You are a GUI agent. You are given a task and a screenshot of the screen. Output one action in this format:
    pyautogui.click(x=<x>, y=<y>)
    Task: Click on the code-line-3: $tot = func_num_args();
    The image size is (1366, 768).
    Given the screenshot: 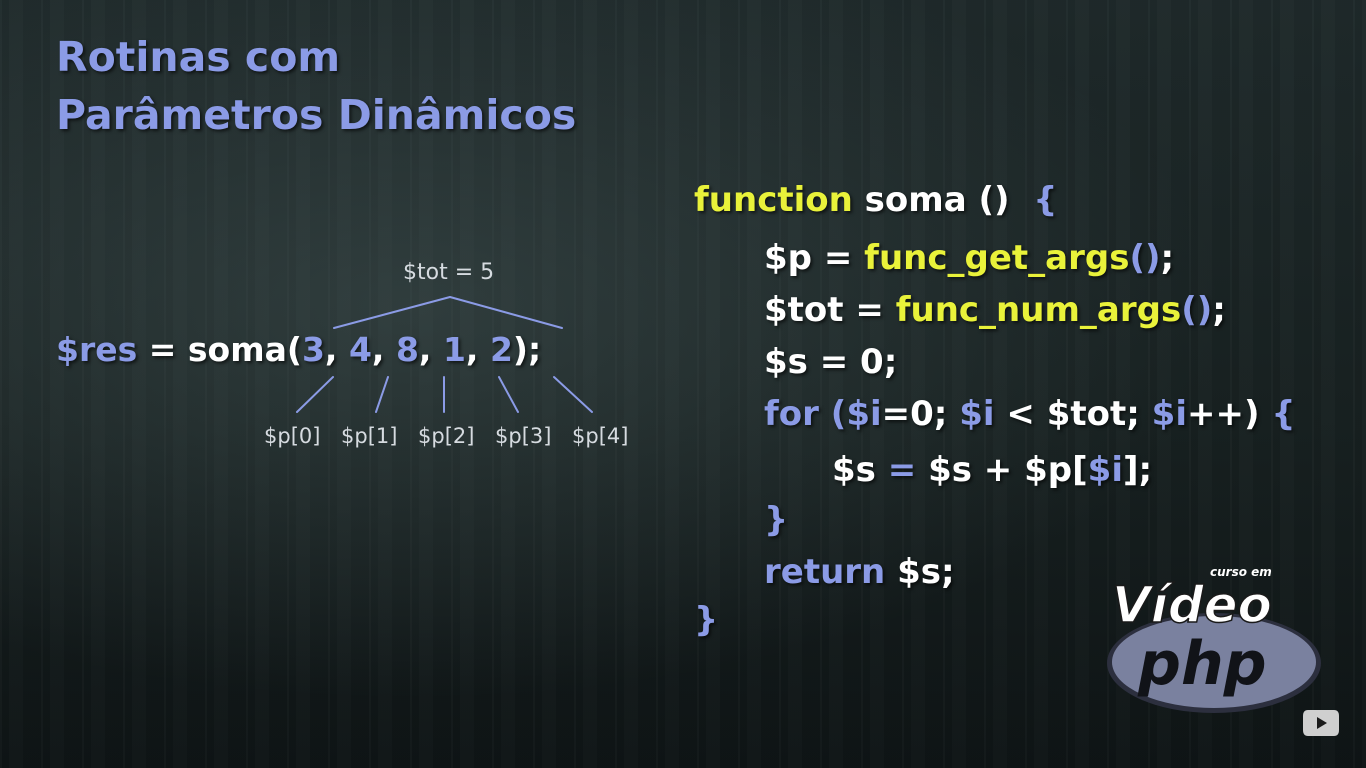 What is the action you would take?
    pyautogui.click(x=995, y=310)
    